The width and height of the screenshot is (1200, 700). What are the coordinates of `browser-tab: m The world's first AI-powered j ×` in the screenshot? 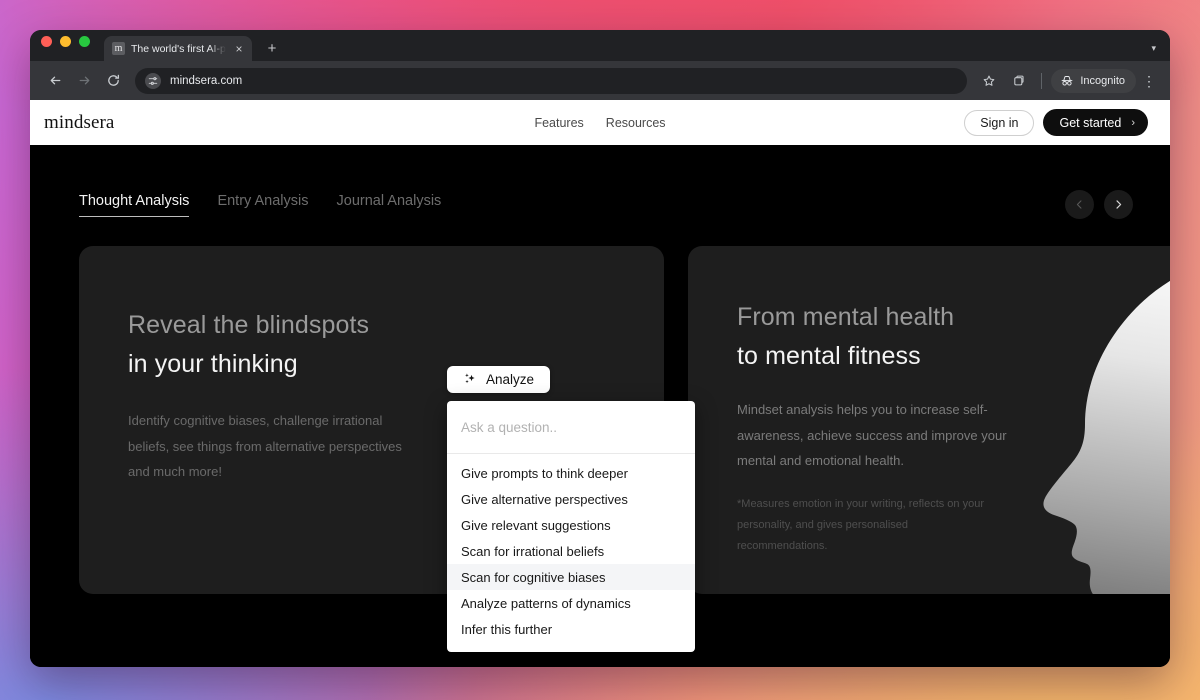 It's located at (178, 48).